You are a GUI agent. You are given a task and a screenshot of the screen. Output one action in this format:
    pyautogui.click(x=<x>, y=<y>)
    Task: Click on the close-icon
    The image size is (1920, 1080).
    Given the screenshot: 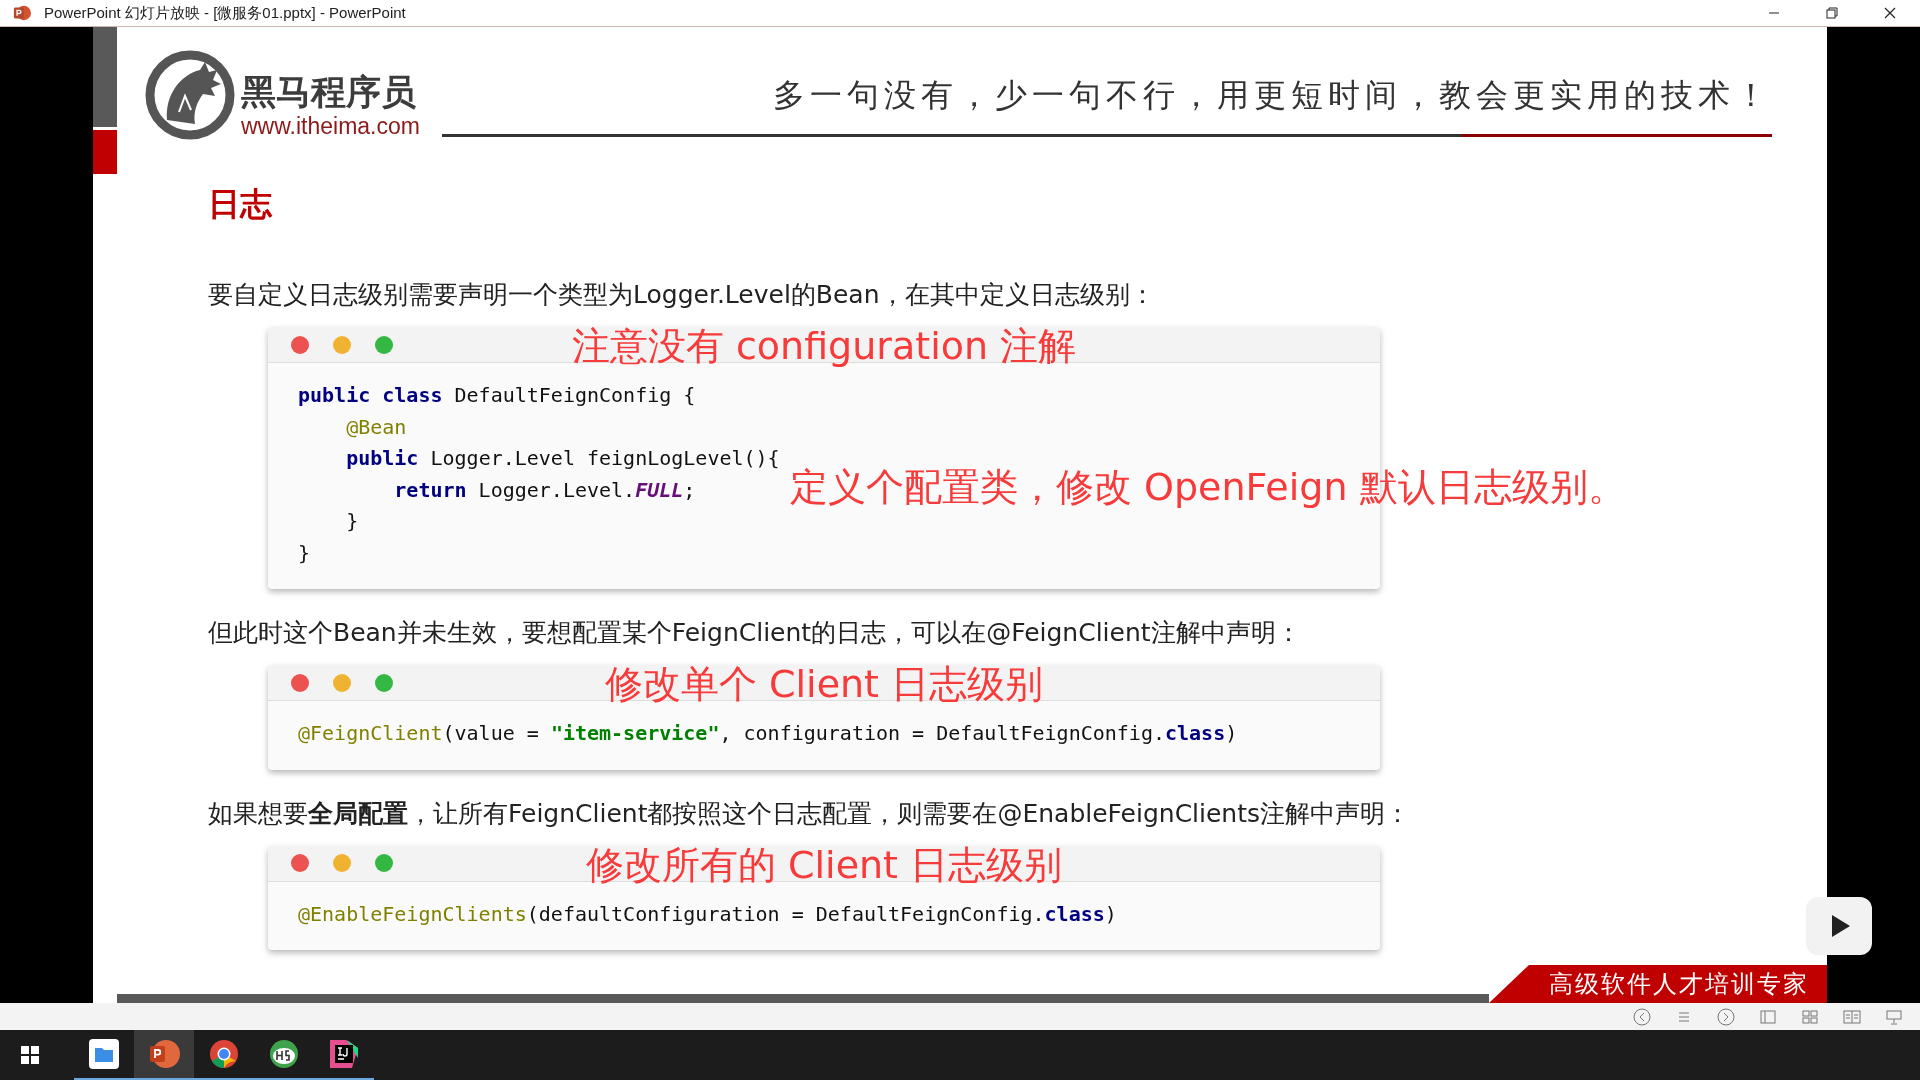 What is the action you would take?
    pyautogui.click(x=1890, y=13)
    